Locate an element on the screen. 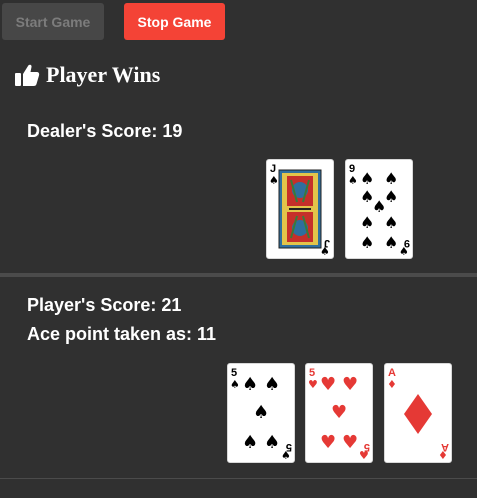 The image size is (477, 498). card-five-of-hearts: 5 ♥ ♥ ♥ ♥ ♥ ♥ ♥ 5 is located at coordinates (339, 413).